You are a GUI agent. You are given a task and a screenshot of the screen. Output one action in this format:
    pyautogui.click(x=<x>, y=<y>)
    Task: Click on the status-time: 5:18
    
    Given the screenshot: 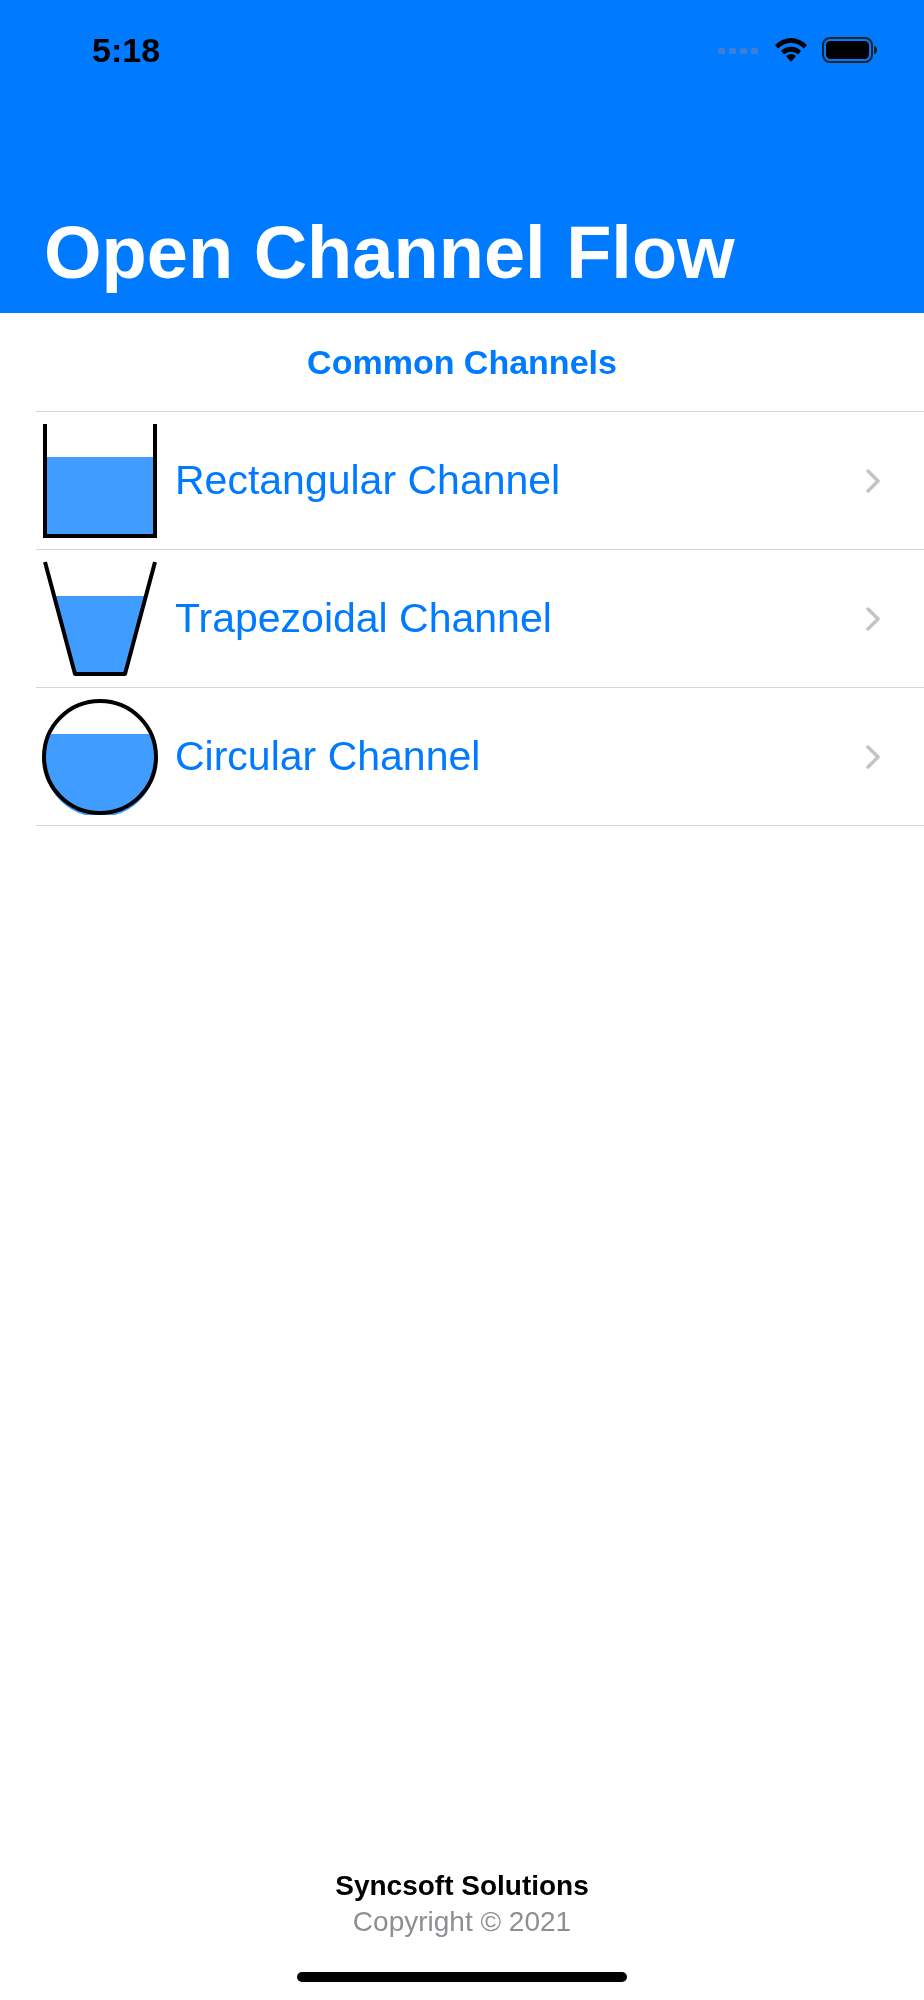 What is the action you would take?
    pyautogui.click(x=126, y=50)
    